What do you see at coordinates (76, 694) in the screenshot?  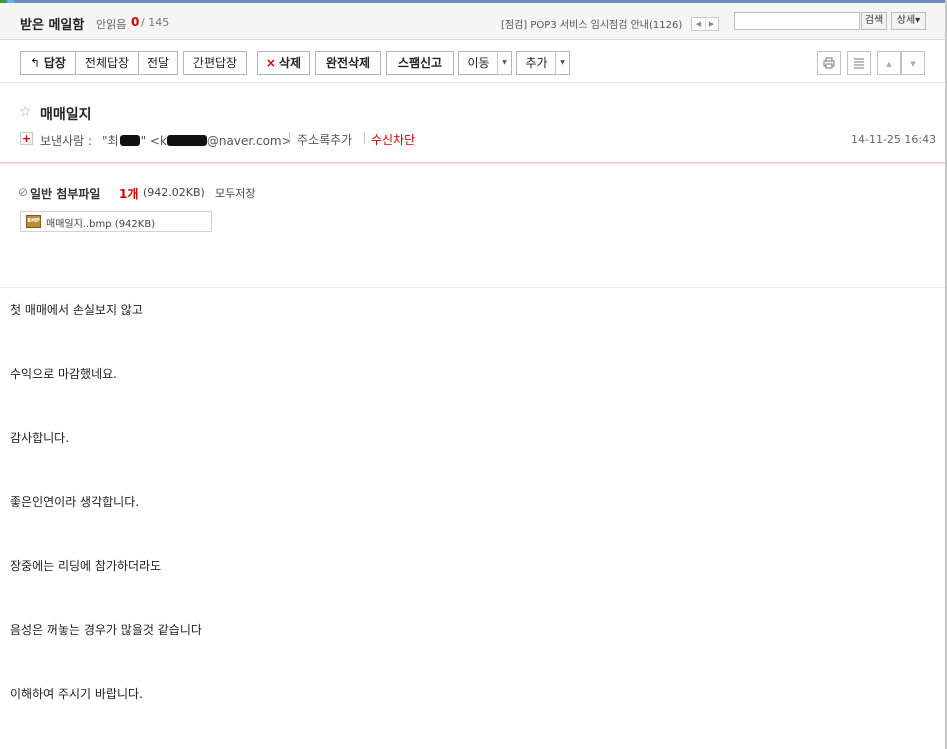 I see `body-line: 이해하여 주시기 바랍니다.` at bounding box center [76, 694].